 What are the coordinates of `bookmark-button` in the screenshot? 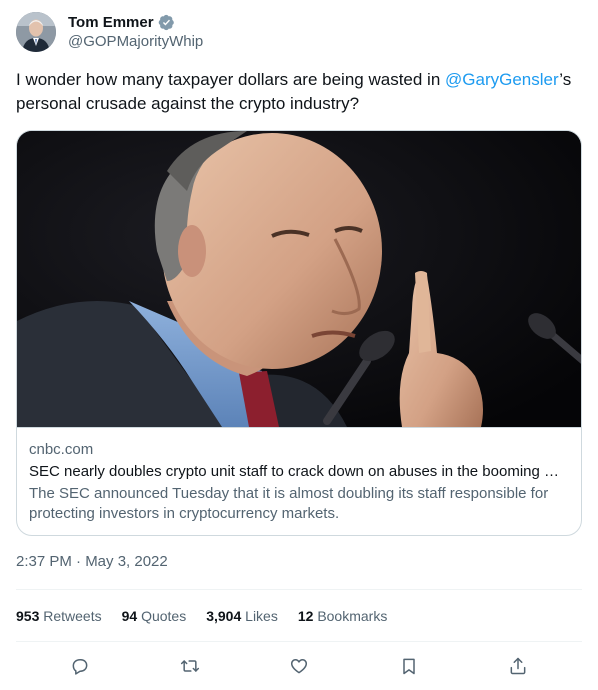 It's located at (409, 666).